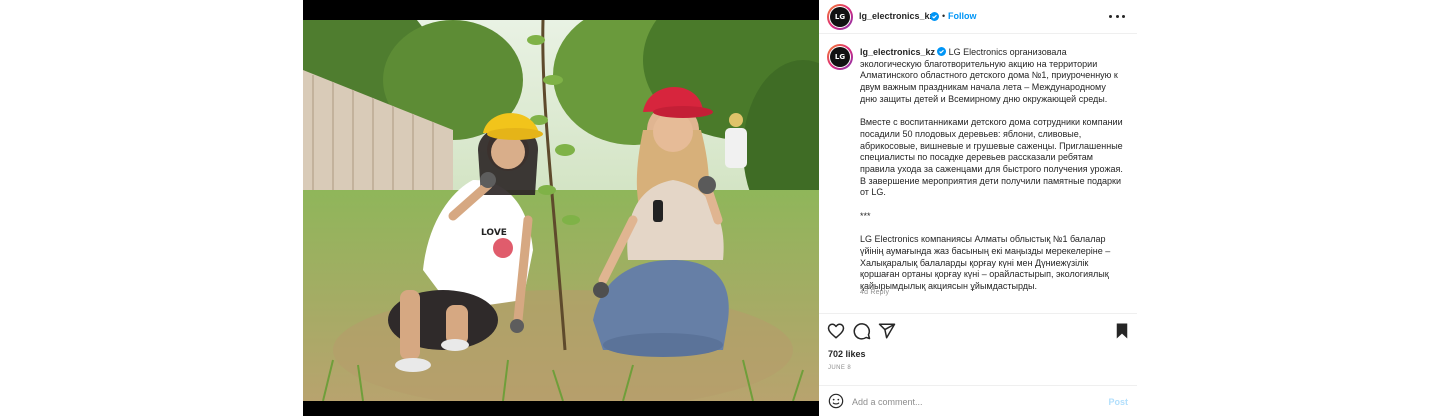 The image size is (1440, 416). Describe the element at coordinates (1118, 402) in the screenshot. I see `post-comment-button: Post` at that location.